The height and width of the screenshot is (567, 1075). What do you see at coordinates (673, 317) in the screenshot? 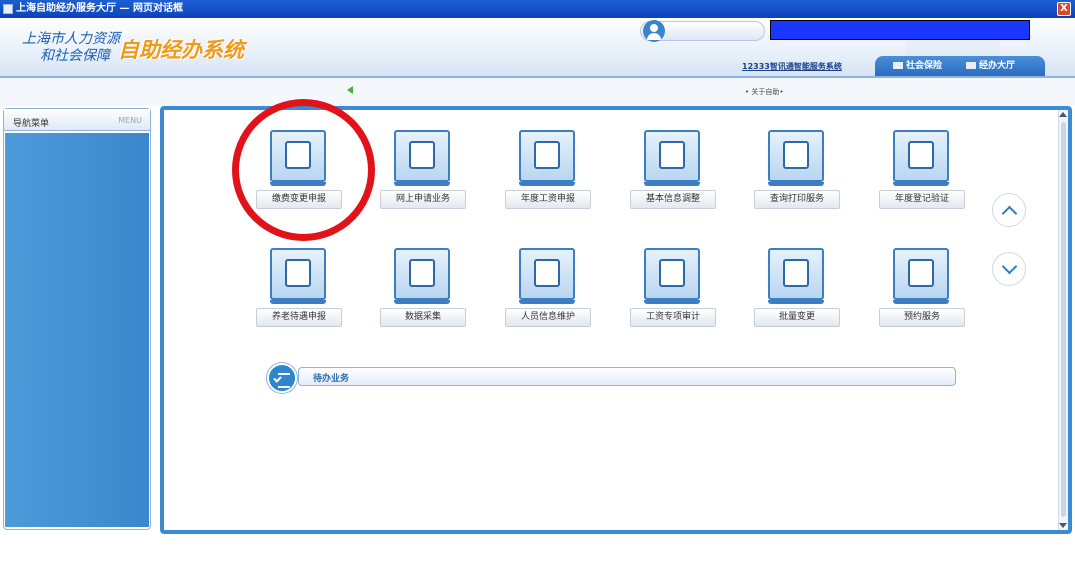
I see `tile-label: 工资专项审计` at bounding box center [673, 317].